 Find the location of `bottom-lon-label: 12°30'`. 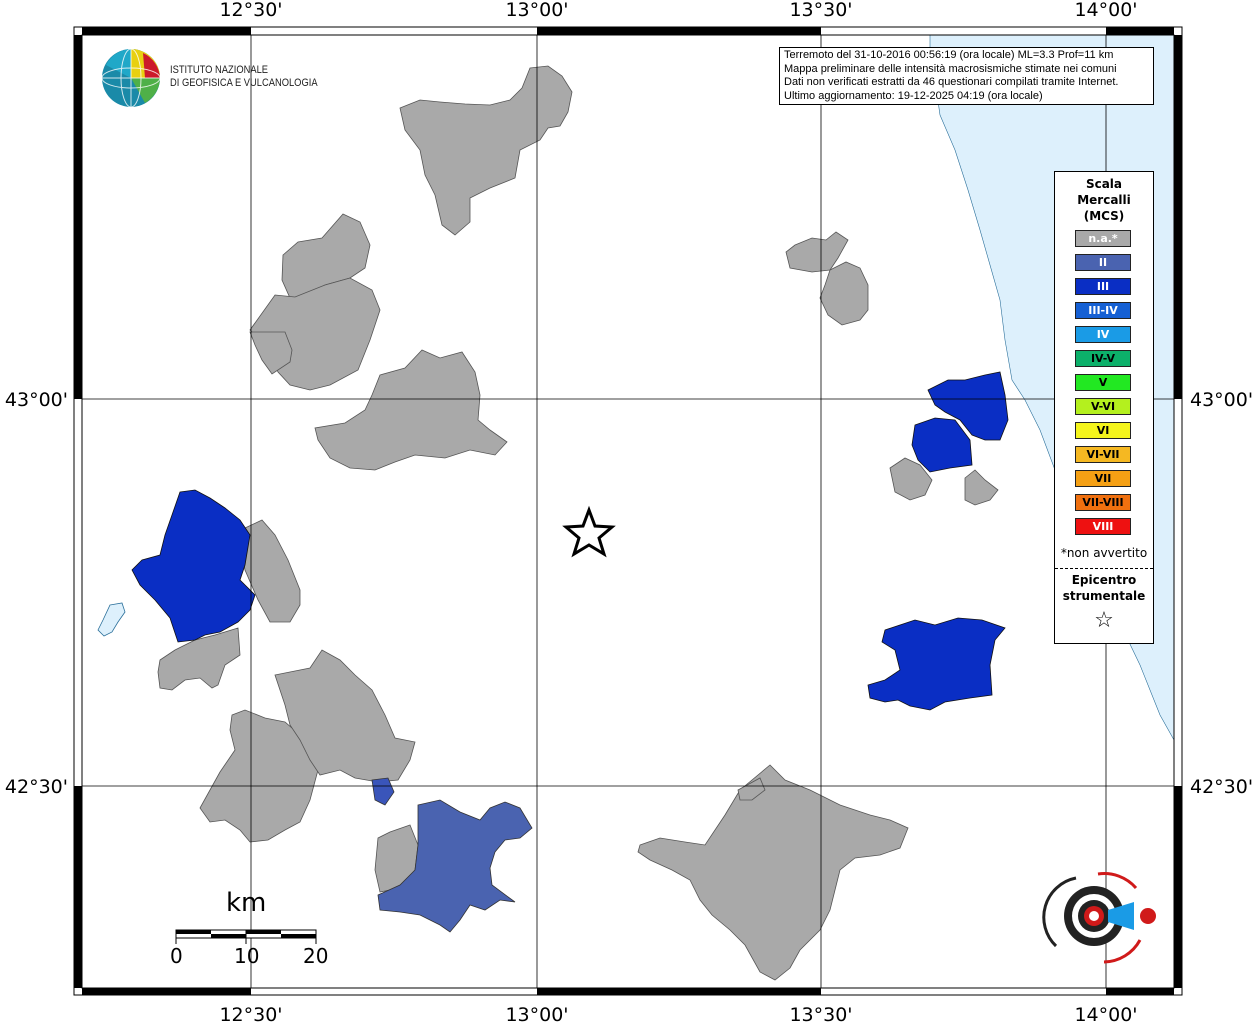

bottom-lon-label: 12°30' is located at coordinates (250, 1014).